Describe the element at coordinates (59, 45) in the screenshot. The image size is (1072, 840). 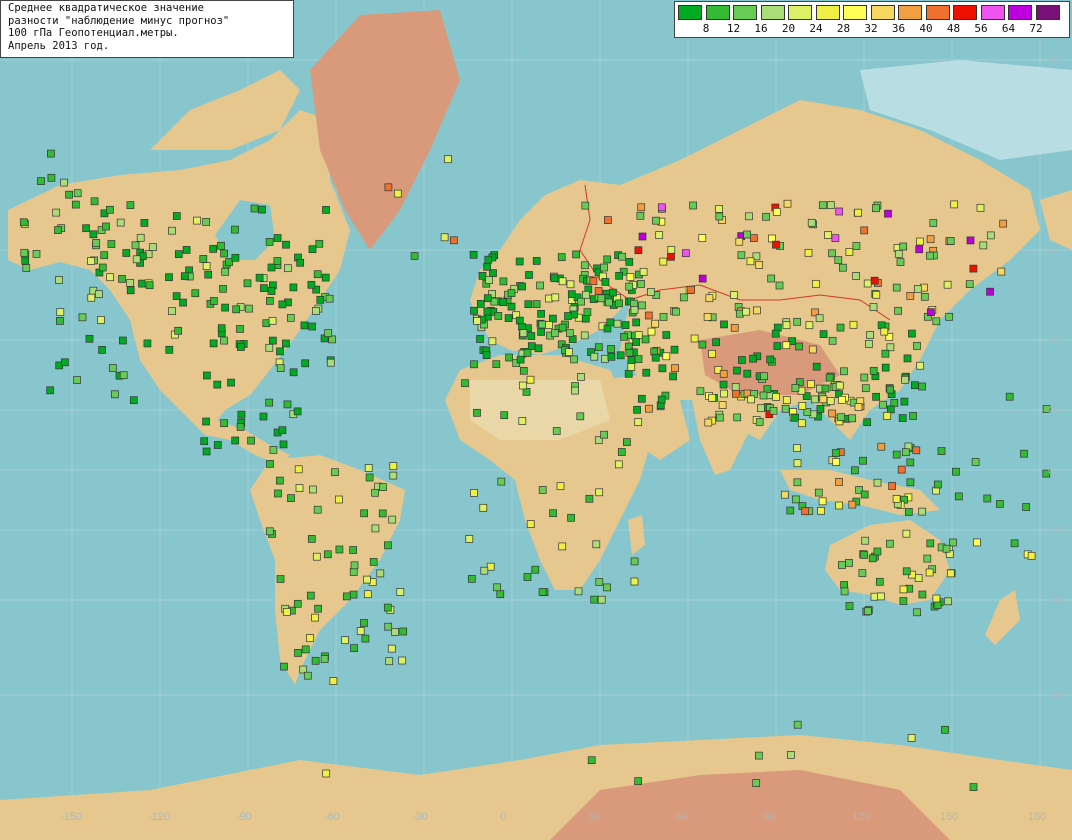
I see `title-line-4: Апрель 2013 год.` at that location.